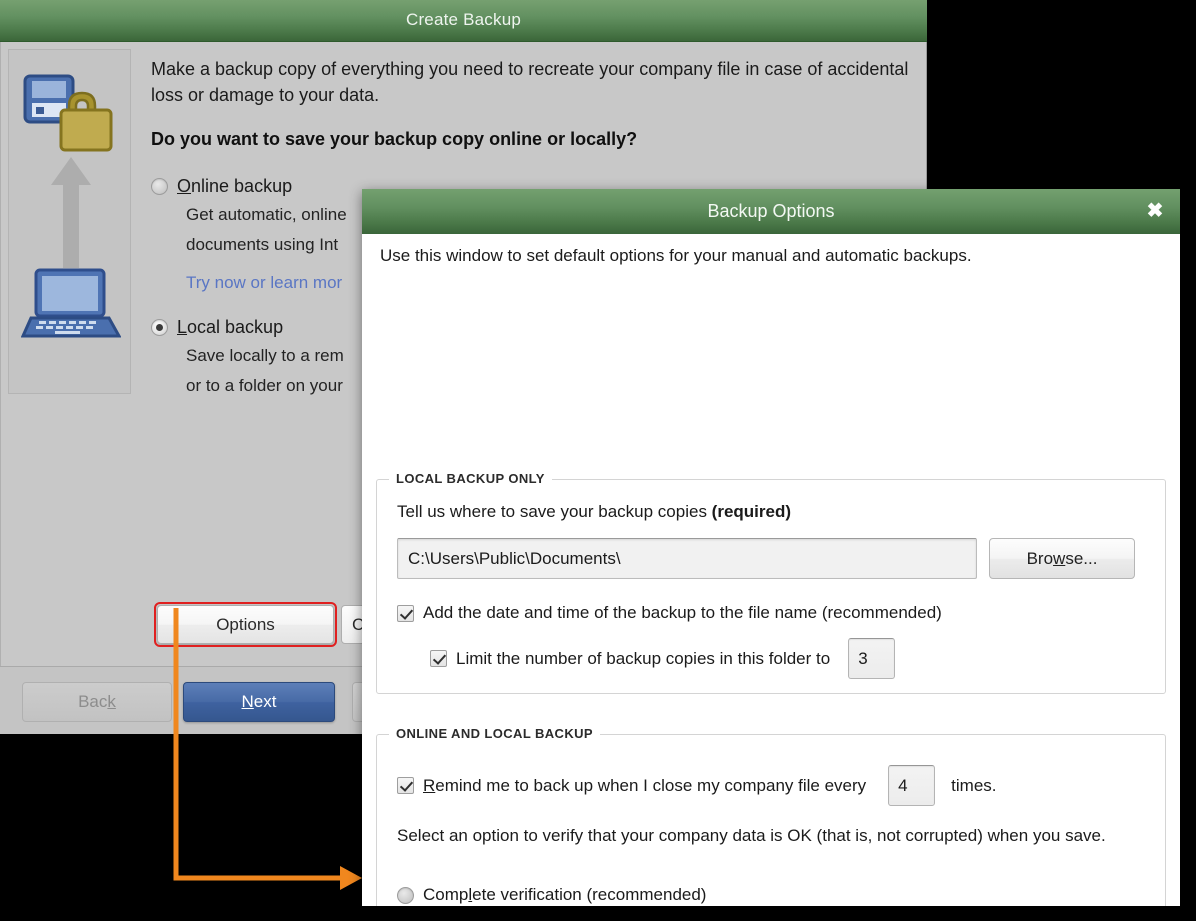 Image resolution: width=1196 pixels, height=921 pixels. I want to click on radio-complete-indicator, so click(405, 895).